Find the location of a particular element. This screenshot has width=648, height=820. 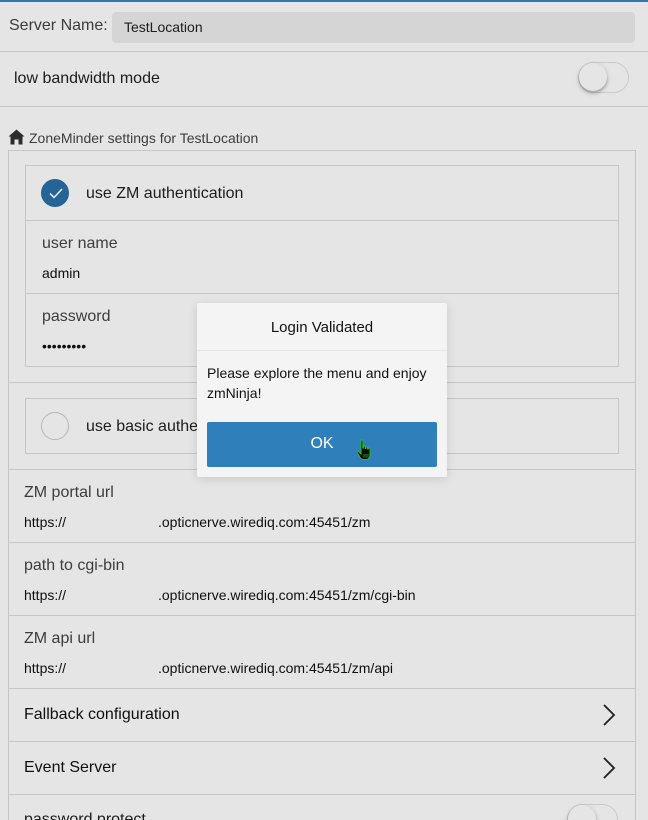

hand-cursor-icon is located at coordinates (363, 449).